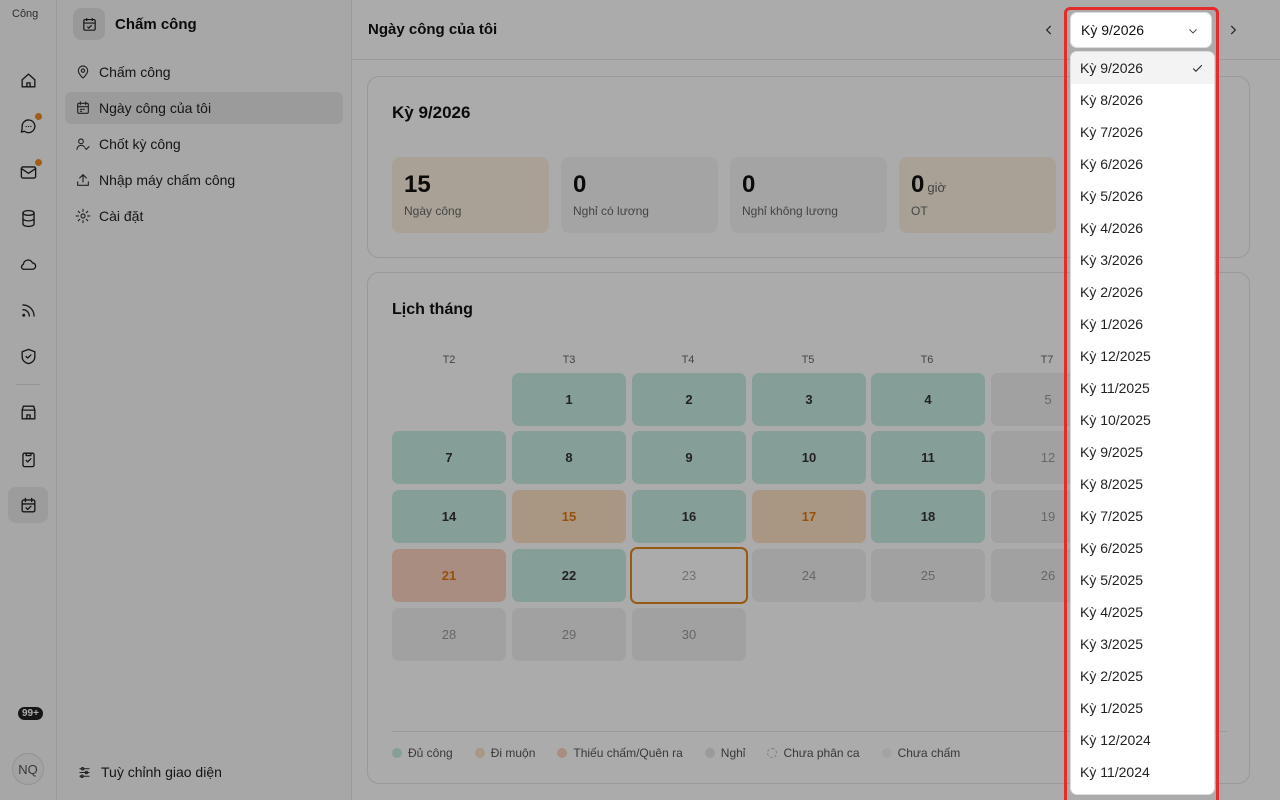 The height and width of the screenshot is (800, 1280). What do you see at coordinates (569, 575) in the screenshot?
I see `calendar-day: 22` at bounding box center [569, 575].